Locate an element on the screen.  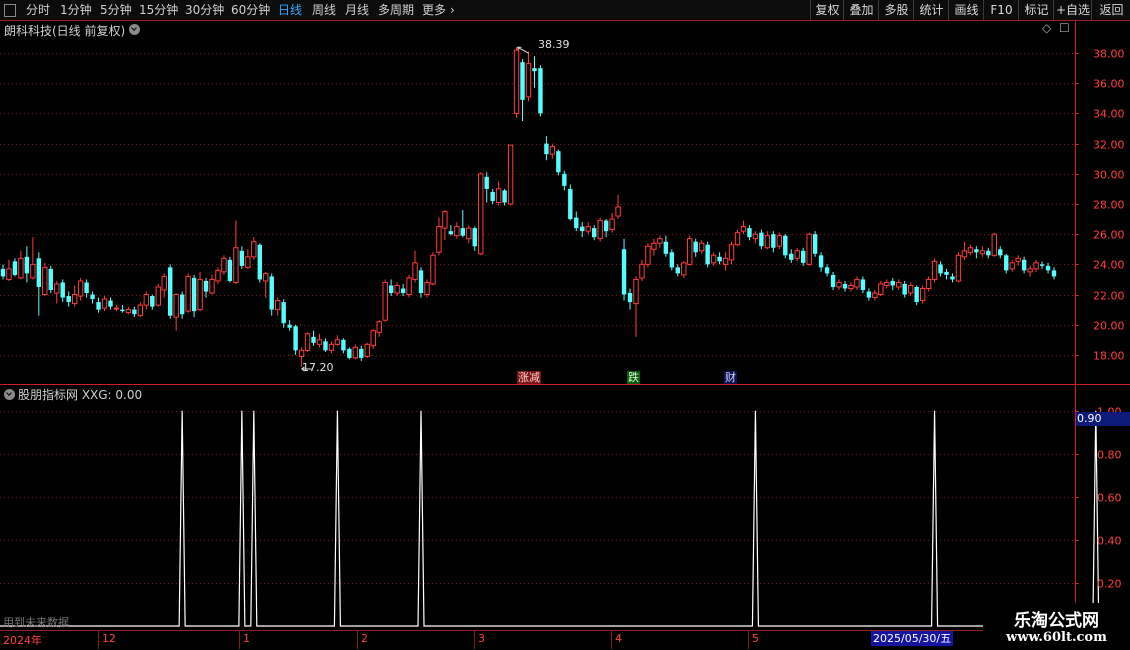
price-axis-label: 20.00 is located at coordinates (1109, 325).